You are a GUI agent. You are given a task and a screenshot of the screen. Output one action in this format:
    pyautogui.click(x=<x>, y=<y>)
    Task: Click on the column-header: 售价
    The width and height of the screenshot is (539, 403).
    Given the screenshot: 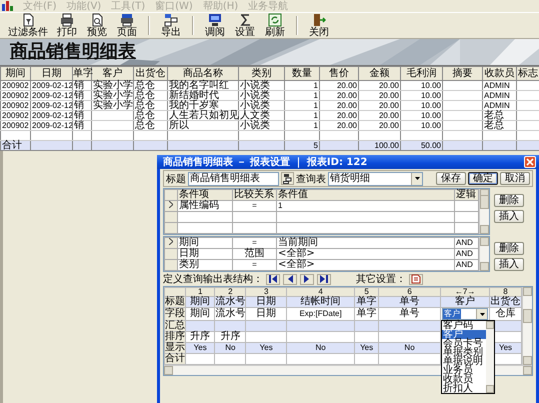 What is the action you would take?
    pyautogui.click(x=339, y=73)
    